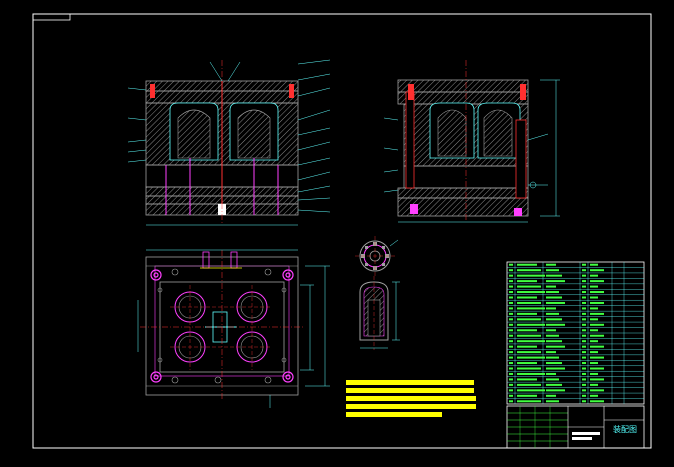  I want to click on parts-list-table, so click(575, 333).